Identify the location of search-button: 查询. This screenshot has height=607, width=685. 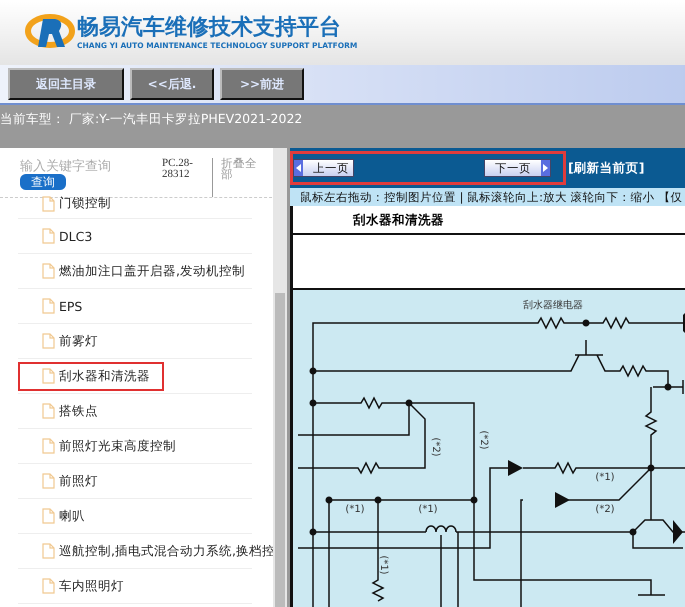
(43, 182).